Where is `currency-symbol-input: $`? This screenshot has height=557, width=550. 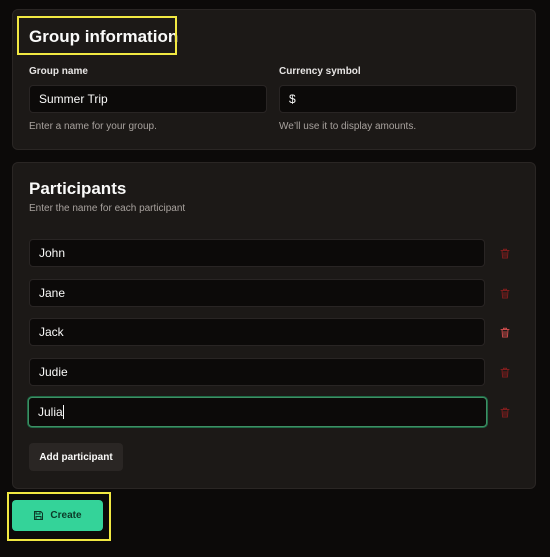
currency-symbol-input: $ is located at coordinates (398, 99).